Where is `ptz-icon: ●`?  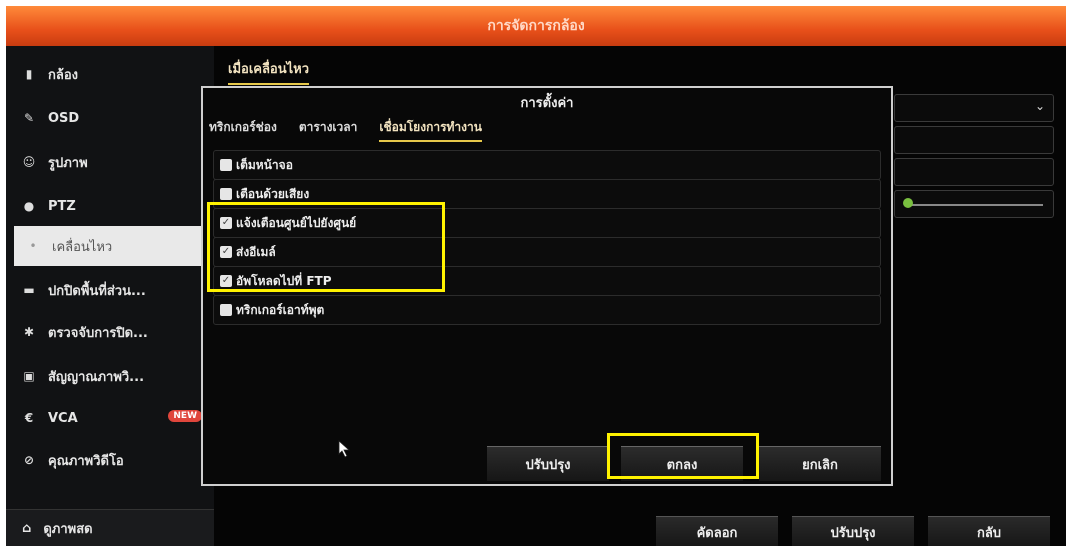
ptz-icon: ● is located at coordinates (29, 206).